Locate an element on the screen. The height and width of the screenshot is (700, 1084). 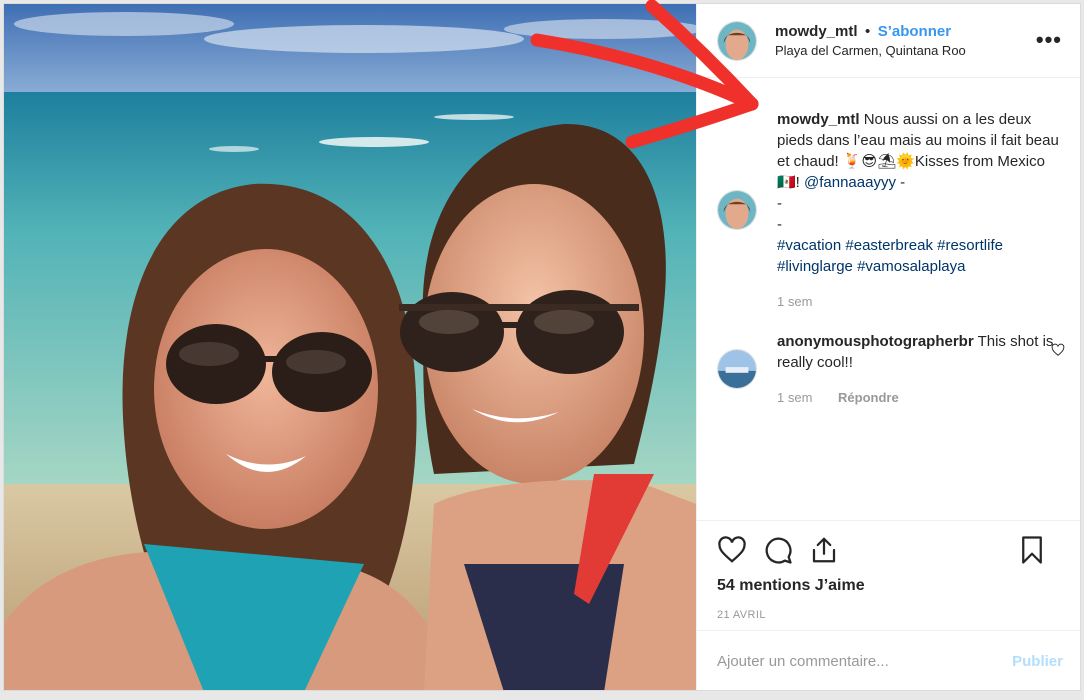
location-link: Playa del Carmen, Quintana Roo is located at coordinates (870, 50).